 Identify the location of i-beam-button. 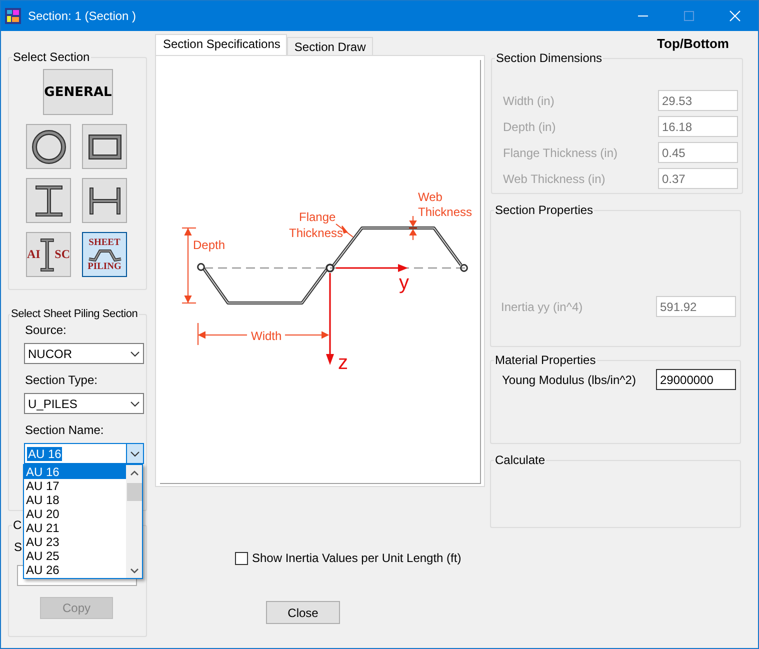
(48, 200).